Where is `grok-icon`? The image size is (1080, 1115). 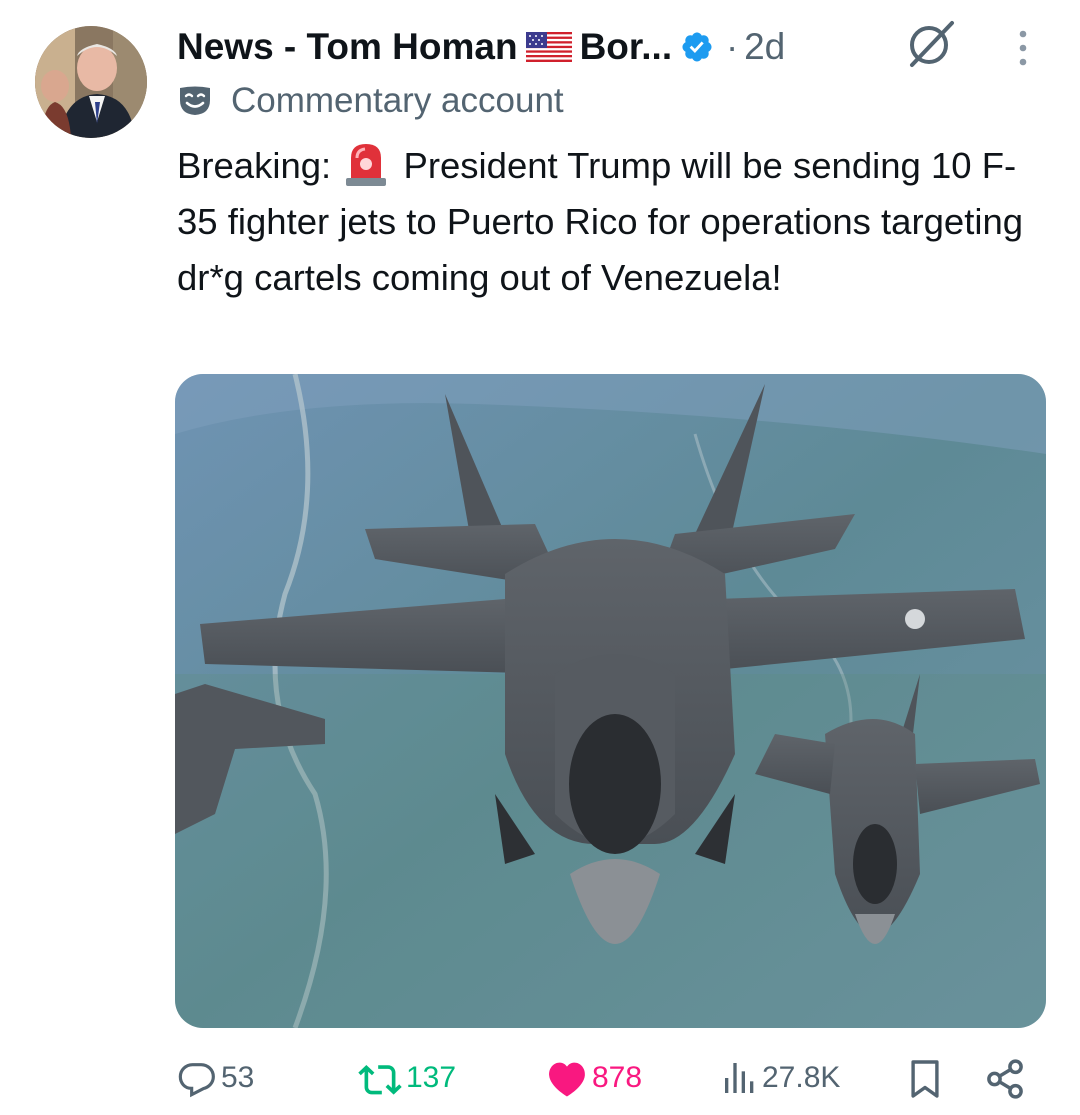 grok-icon is located at coordinates (931, 43).